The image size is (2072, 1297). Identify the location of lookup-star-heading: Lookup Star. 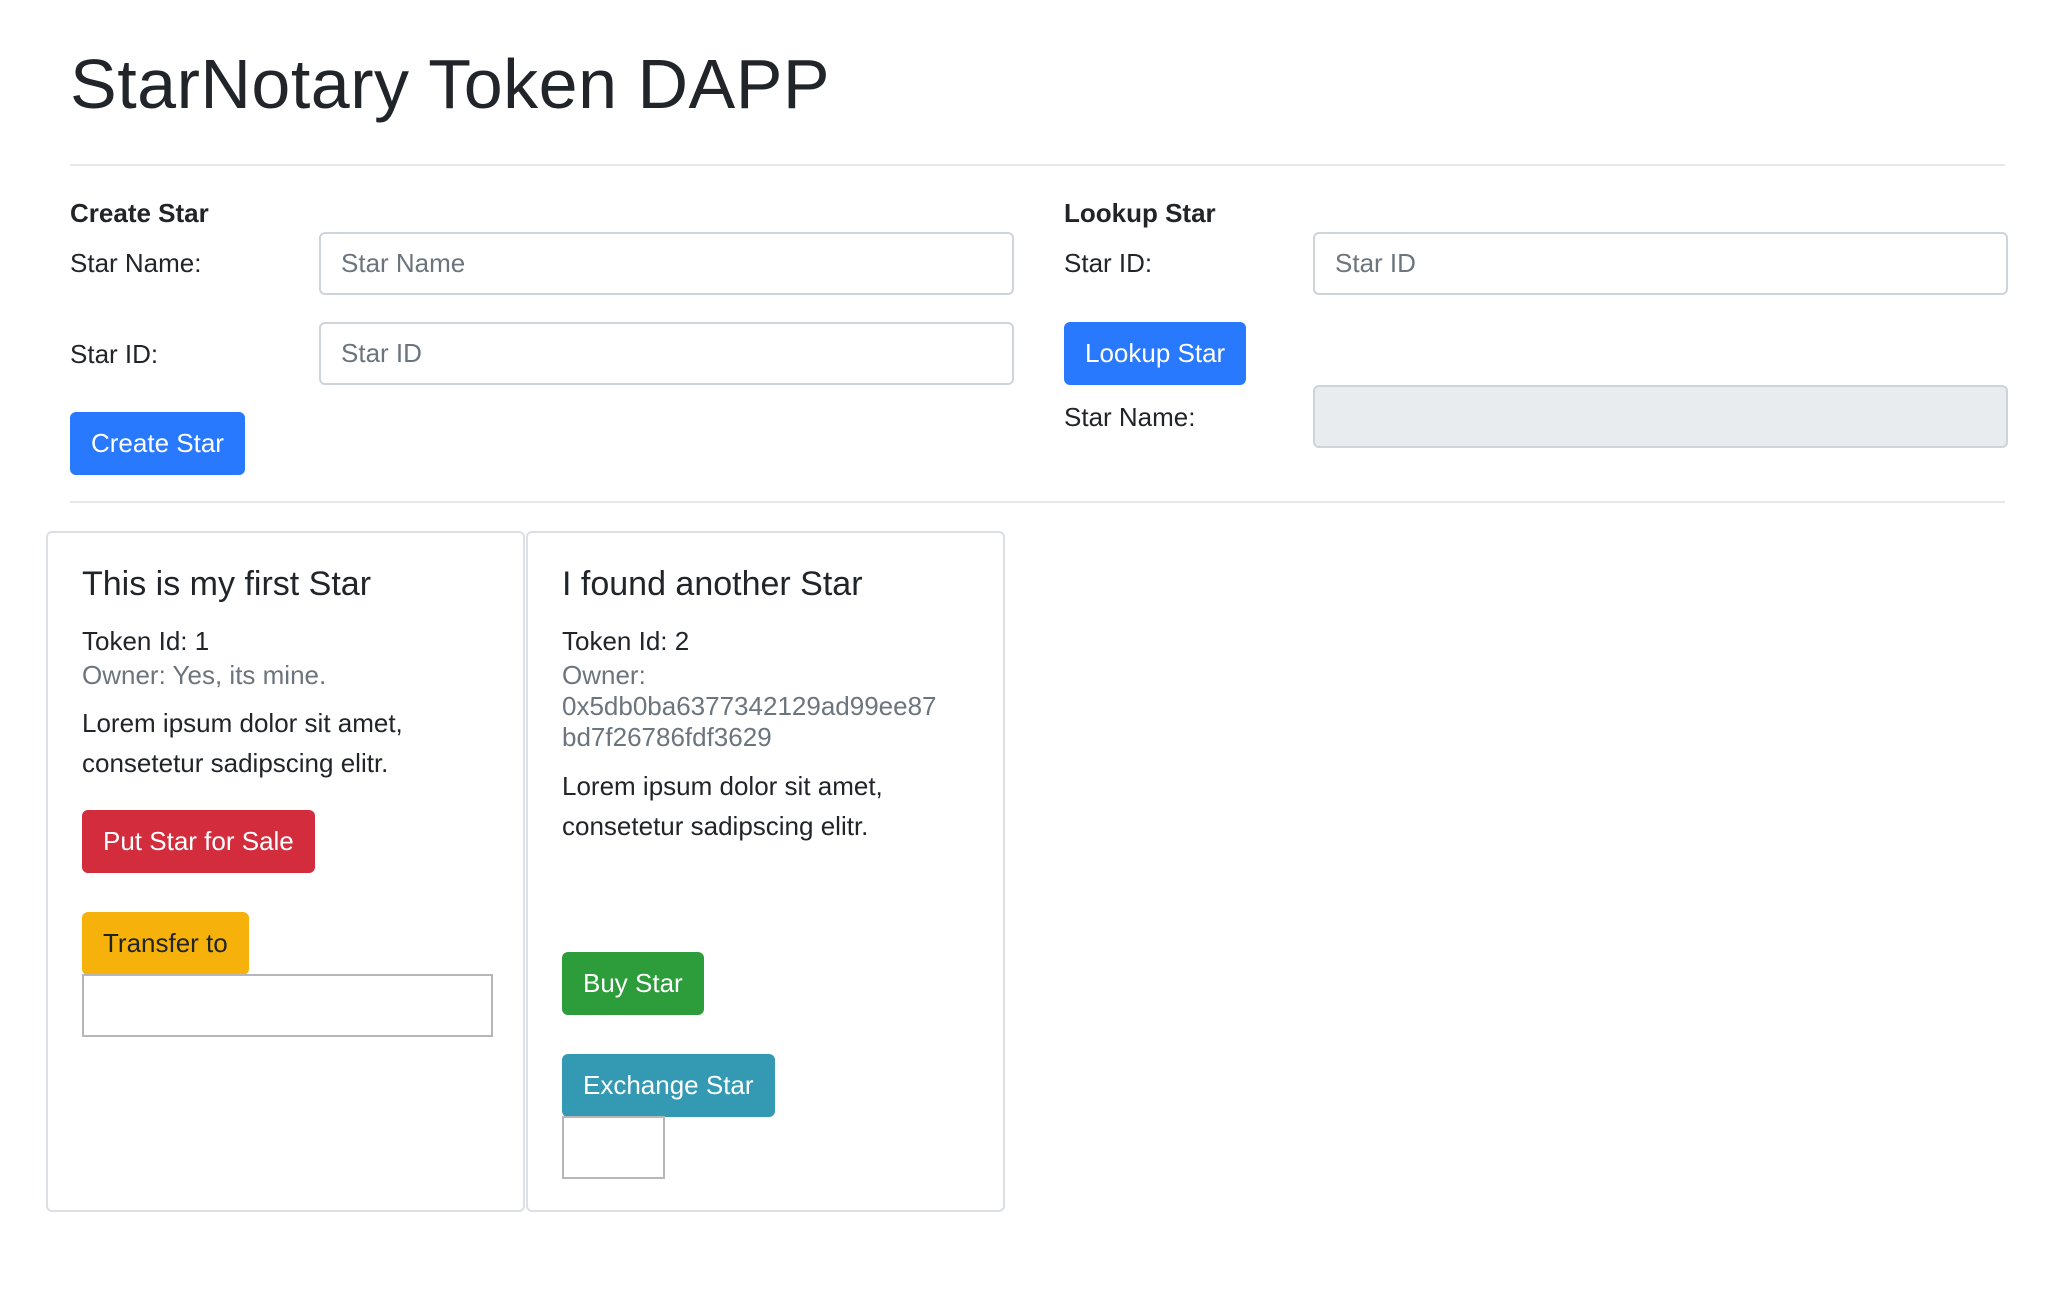
(1140, 213).